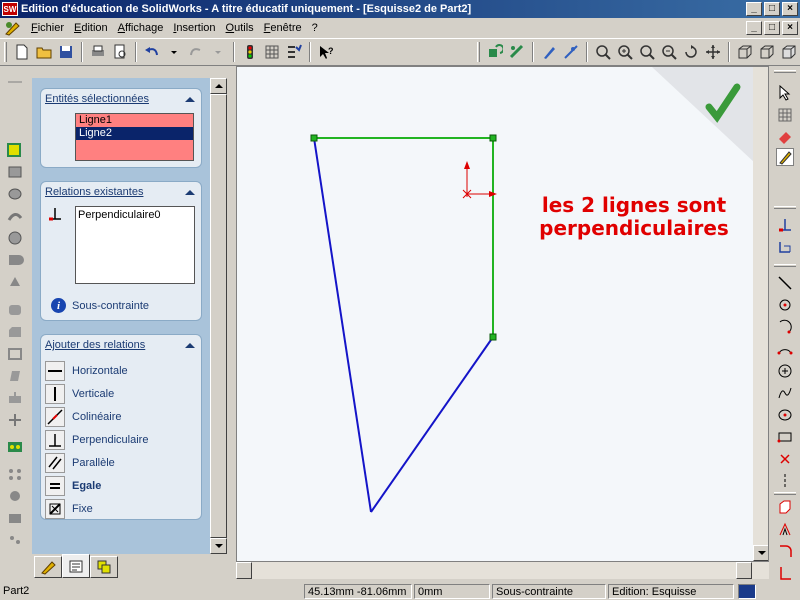  What do you see at coordinates (15, 354) in the screenshot?
I see `shell-icon` at bounding box center [15, 354].